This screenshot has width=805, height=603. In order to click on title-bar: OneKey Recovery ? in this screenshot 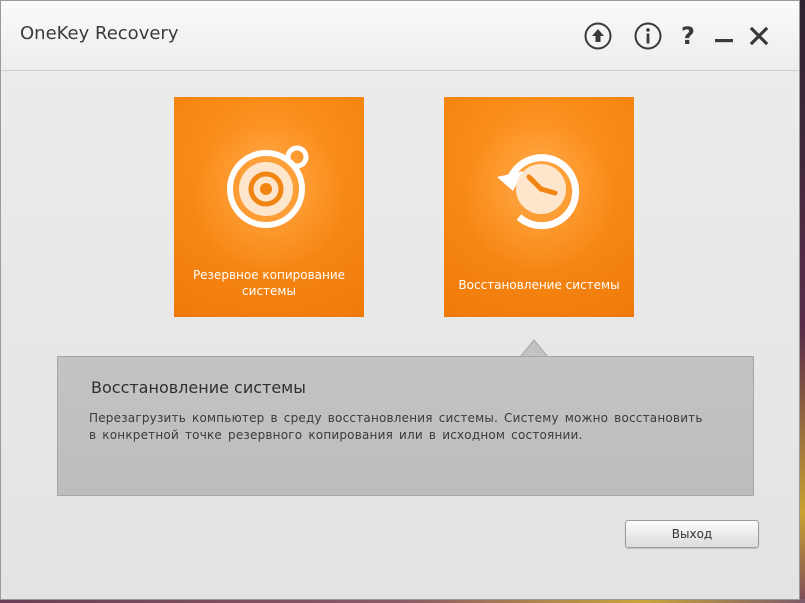, I will do `click(400, 36)`.